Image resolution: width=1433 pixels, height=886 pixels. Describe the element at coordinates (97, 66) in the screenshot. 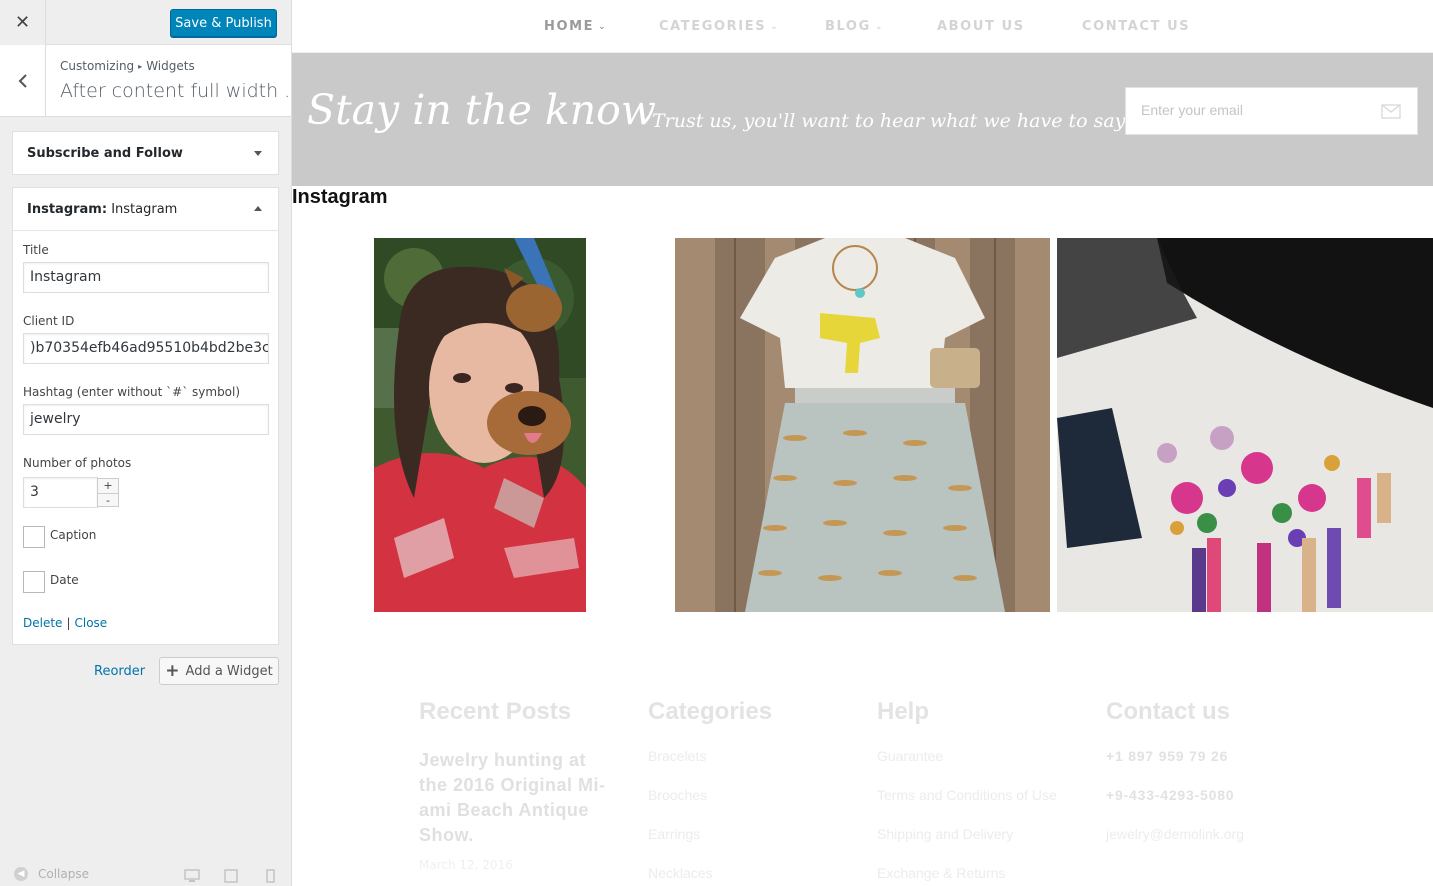

I see `breadcrumb-root: Customizing` at that location.